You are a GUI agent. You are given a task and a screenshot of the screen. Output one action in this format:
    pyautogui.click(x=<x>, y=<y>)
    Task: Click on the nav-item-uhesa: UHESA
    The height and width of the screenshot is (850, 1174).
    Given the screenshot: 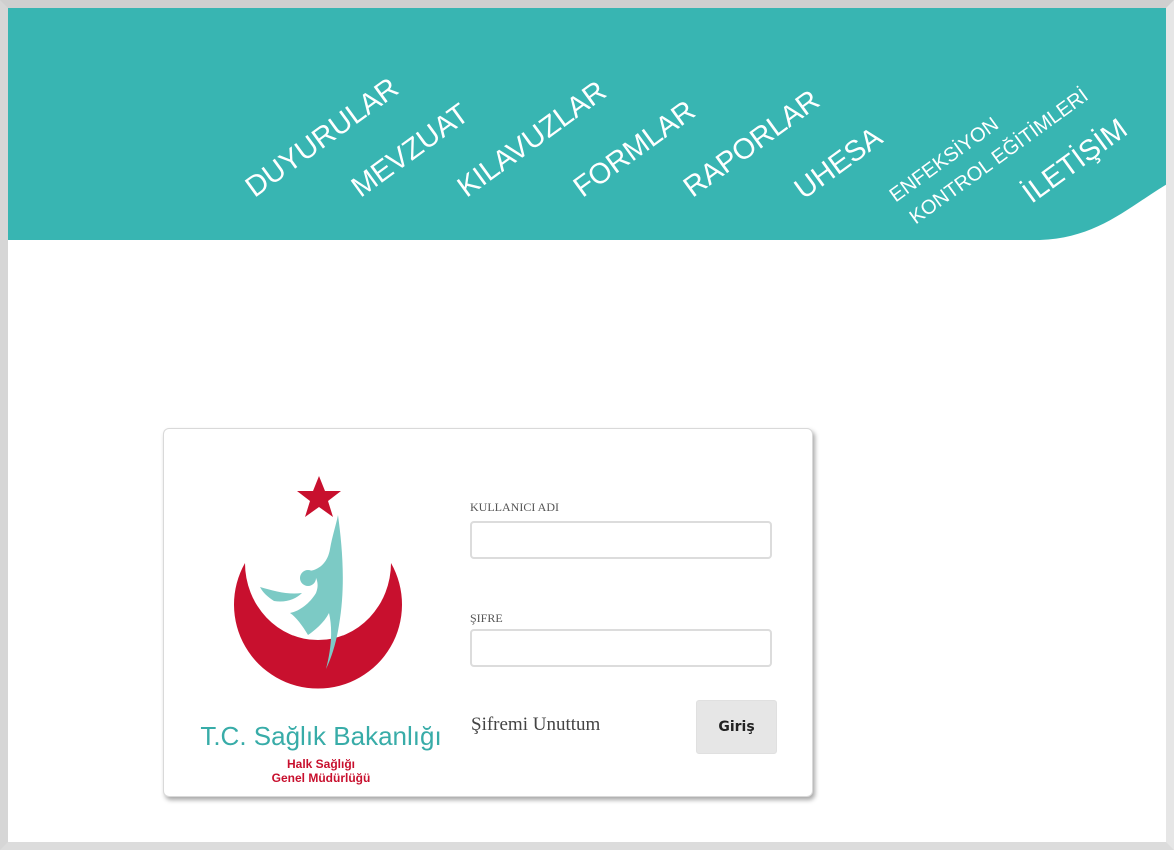 What is the action you would take?
    pyautogui.click(x=839, y=163)
    